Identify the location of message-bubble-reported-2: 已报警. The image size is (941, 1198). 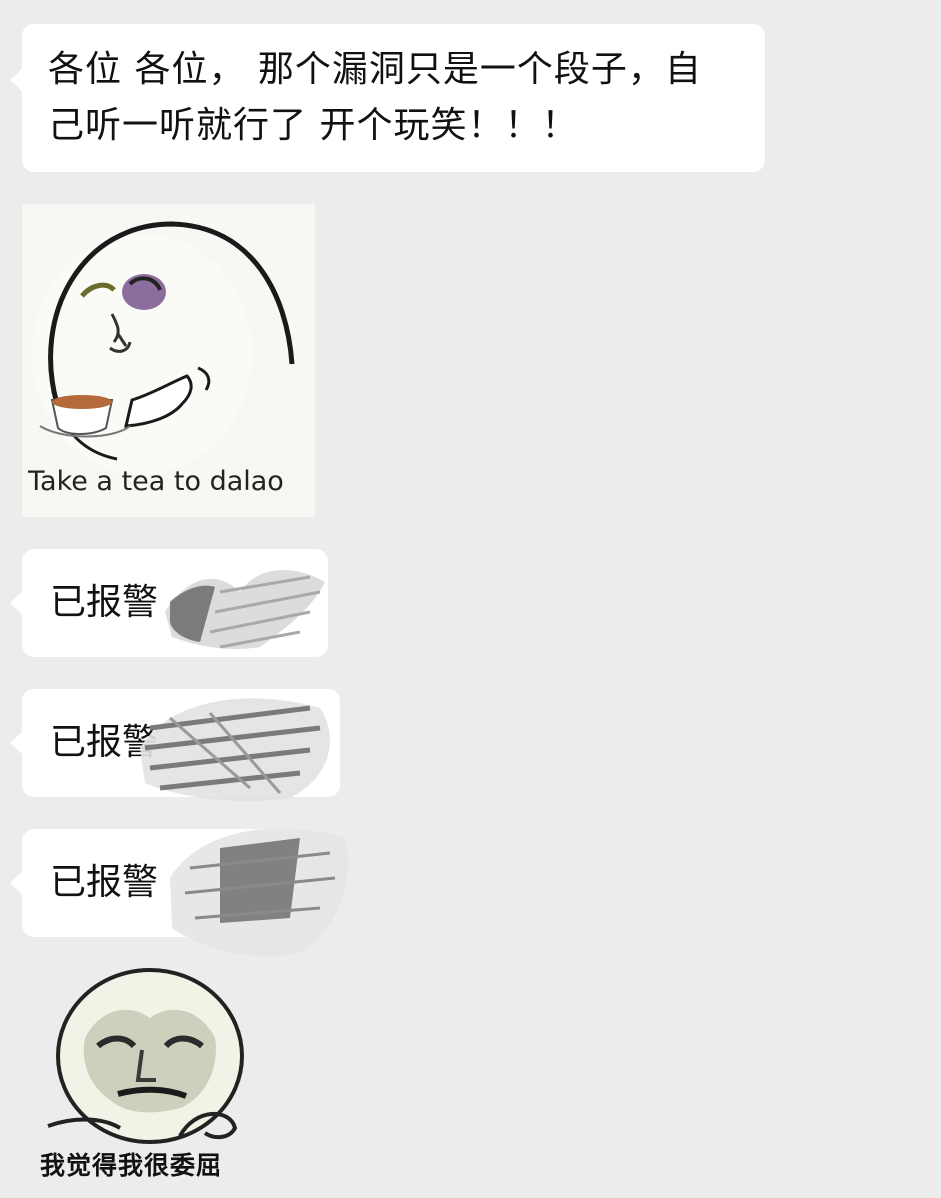
(175, 743).